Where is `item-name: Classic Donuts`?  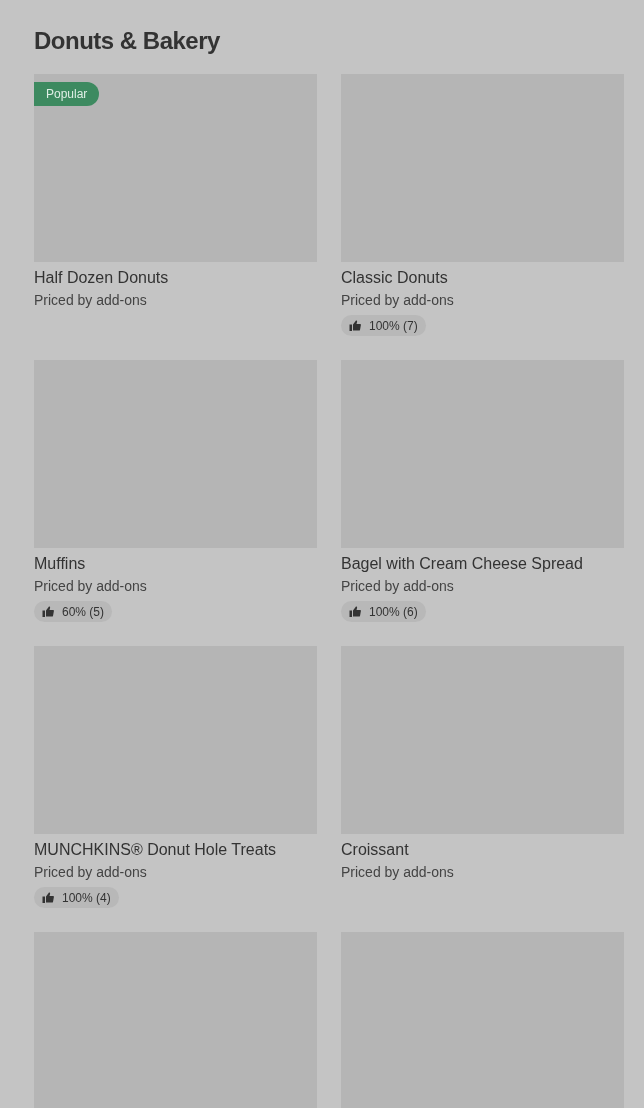 item-name: Classic Donuts is located at coordinates (482, 278).